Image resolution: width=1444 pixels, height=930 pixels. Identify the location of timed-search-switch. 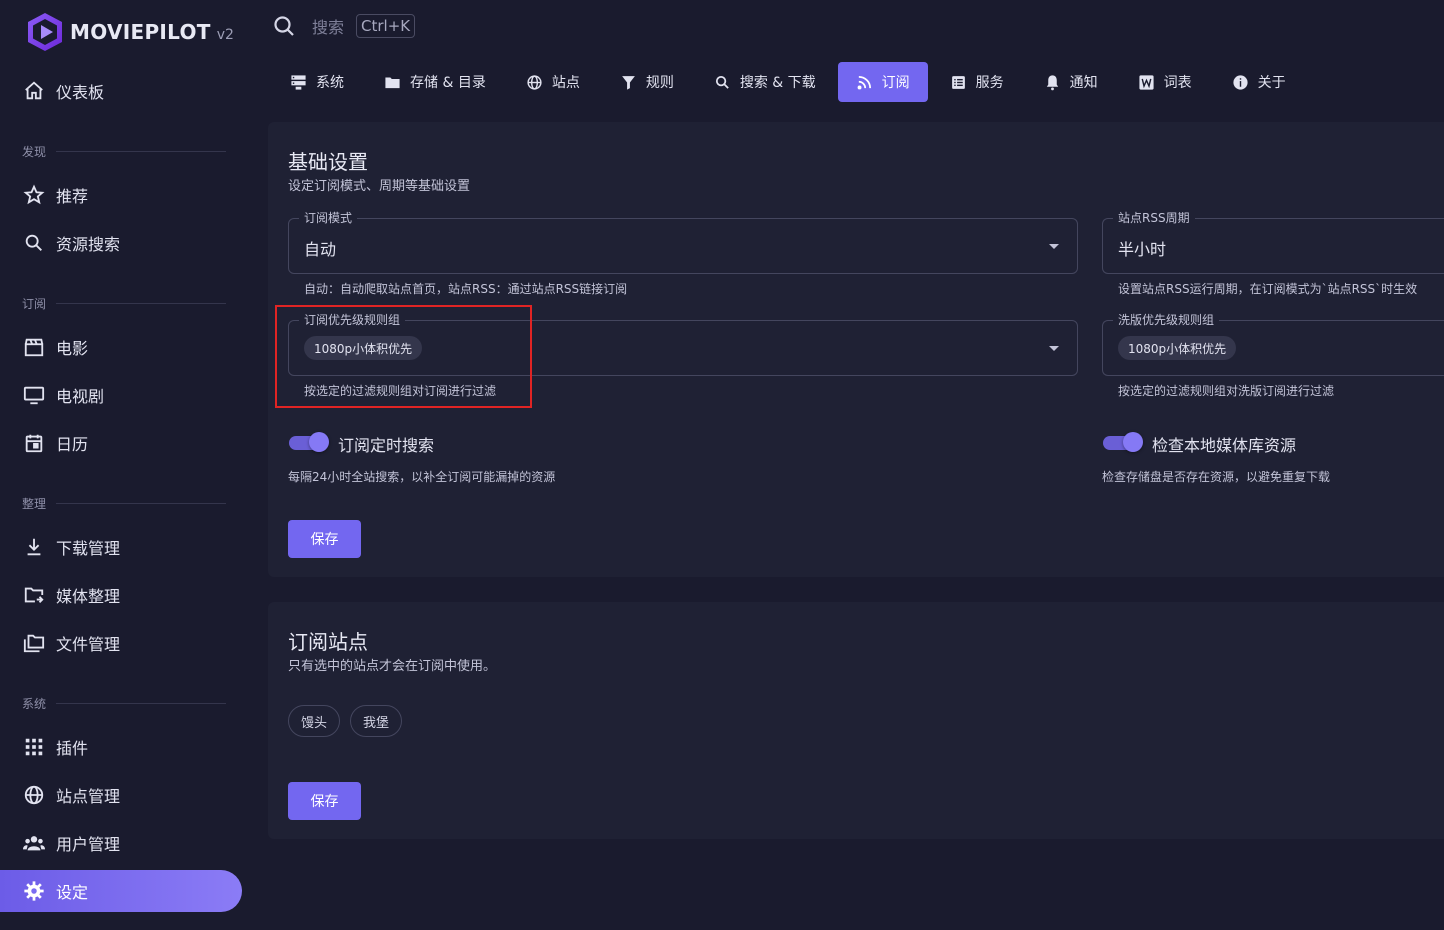
(309, 442).